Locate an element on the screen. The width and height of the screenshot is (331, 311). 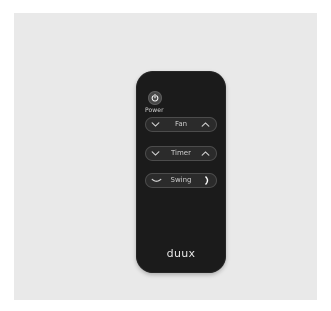
timer-up-button is located at coordinates (206, 153).